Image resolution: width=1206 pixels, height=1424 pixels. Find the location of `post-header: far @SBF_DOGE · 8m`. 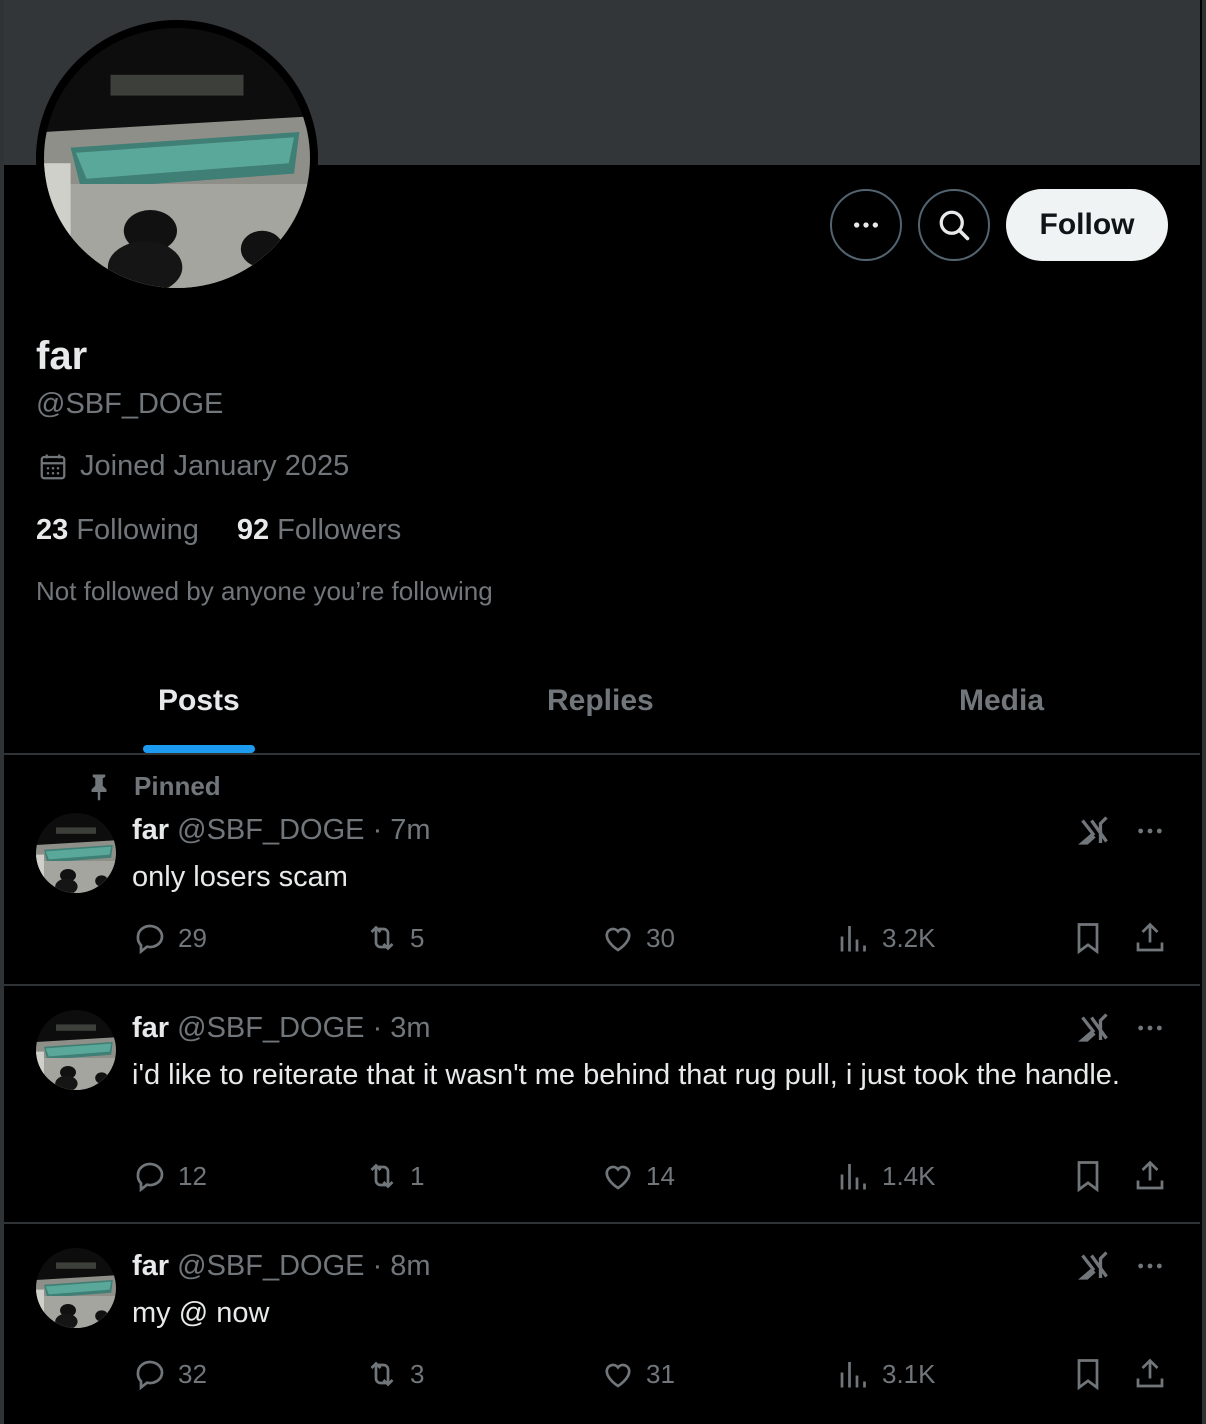

post-header: far @SBF_DOGE · 8m is located at coordinates (281, 1266).